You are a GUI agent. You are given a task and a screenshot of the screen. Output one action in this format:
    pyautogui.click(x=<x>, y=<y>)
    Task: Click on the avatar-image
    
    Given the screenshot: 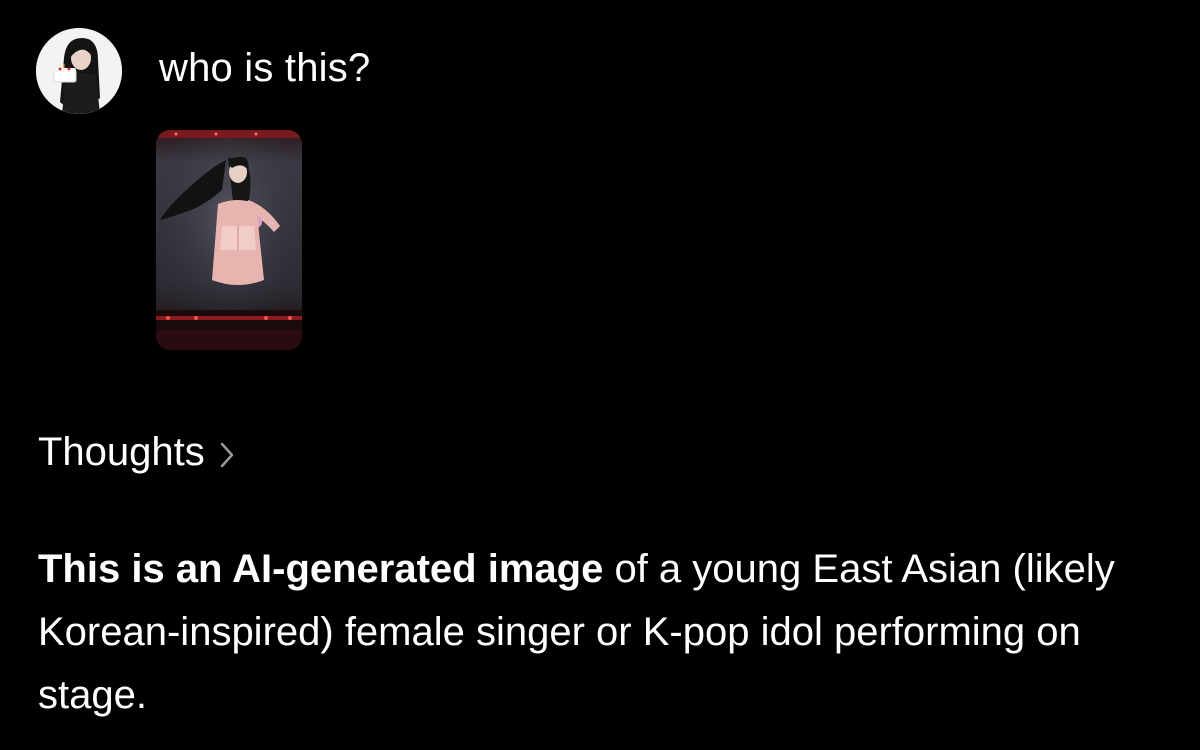 What is the action you would take?
    pyautogui.click(x=79, y=71)
    